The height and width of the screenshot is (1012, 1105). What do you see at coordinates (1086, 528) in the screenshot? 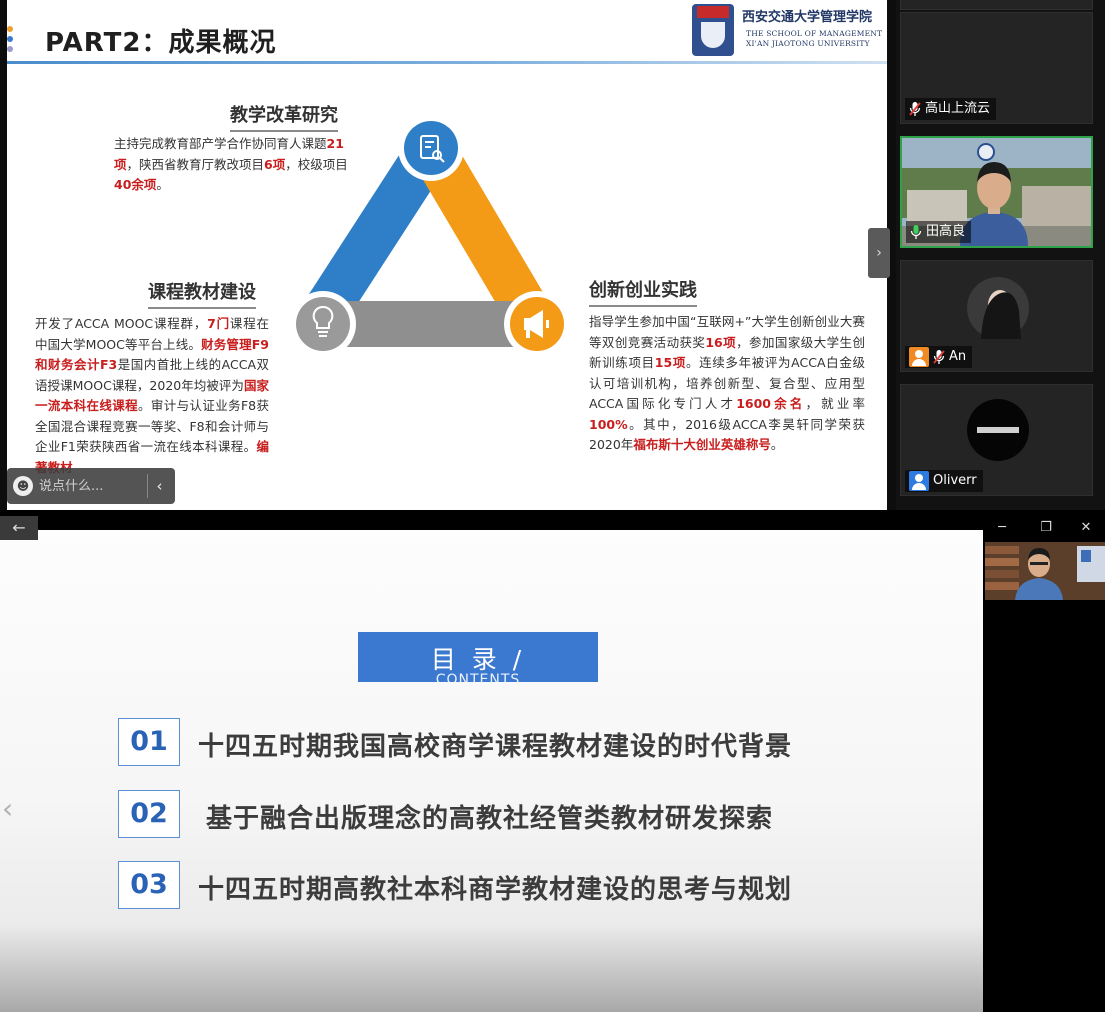
I see `close-icon: ✕` at bounding box center [1086, 528].